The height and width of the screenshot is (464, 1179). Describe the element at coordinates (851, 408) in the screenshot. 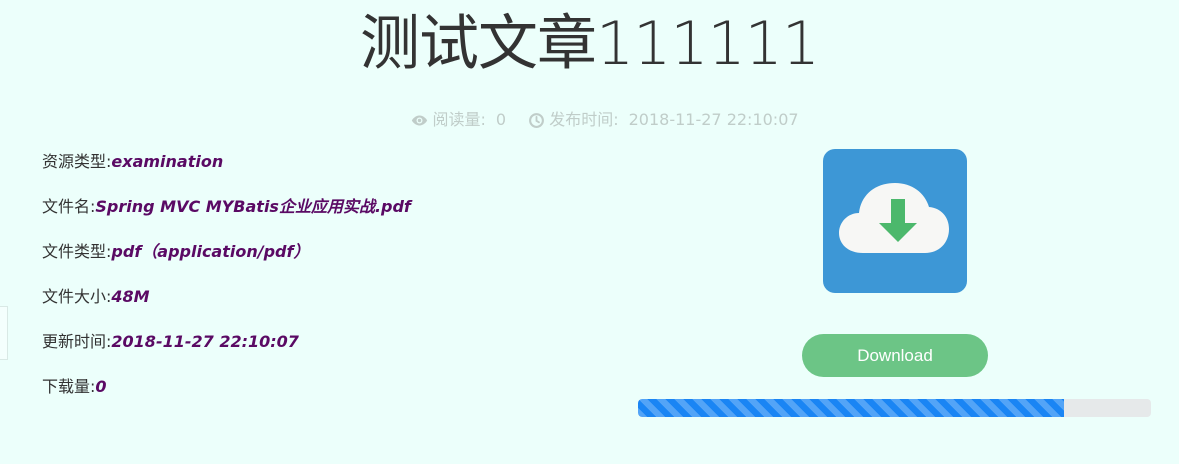

I see `download-progress-fill` at that location.